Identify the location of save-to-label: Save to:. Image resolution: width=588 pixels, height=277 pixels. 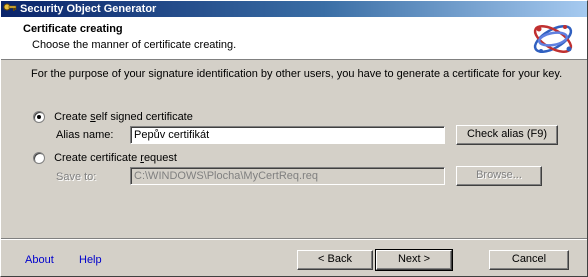
(76, 177).